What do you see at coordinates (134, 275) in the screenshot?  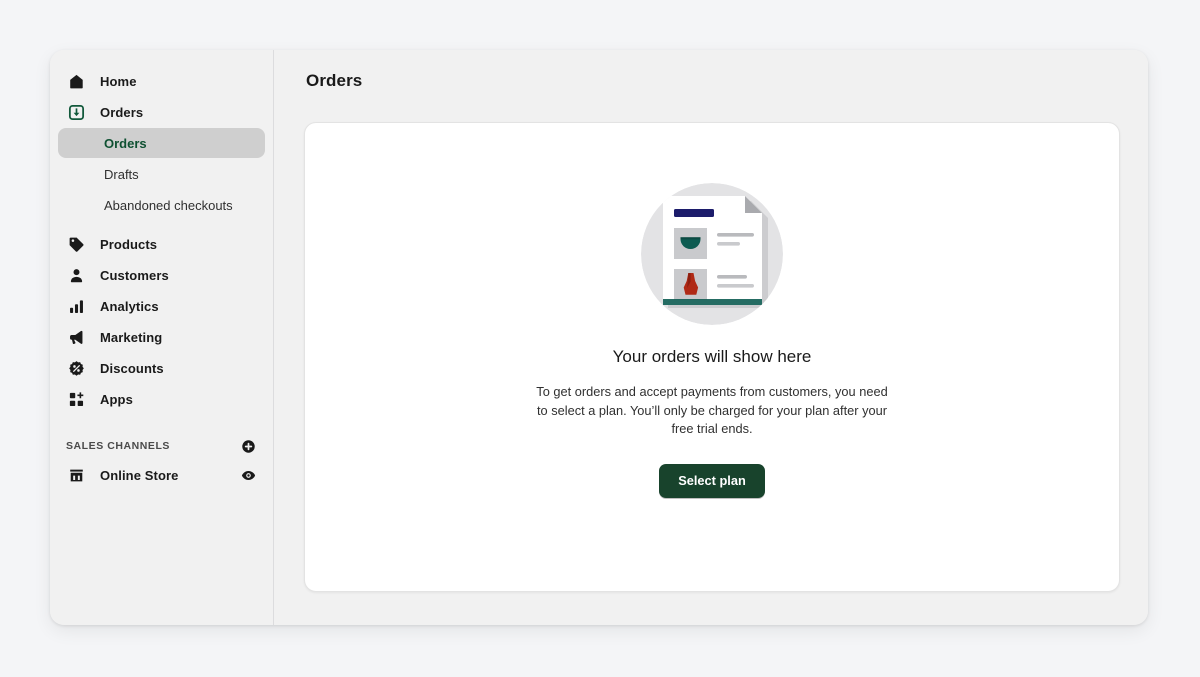 I see `sidebar-item-label: Customers` at bounding box center [134, 275].